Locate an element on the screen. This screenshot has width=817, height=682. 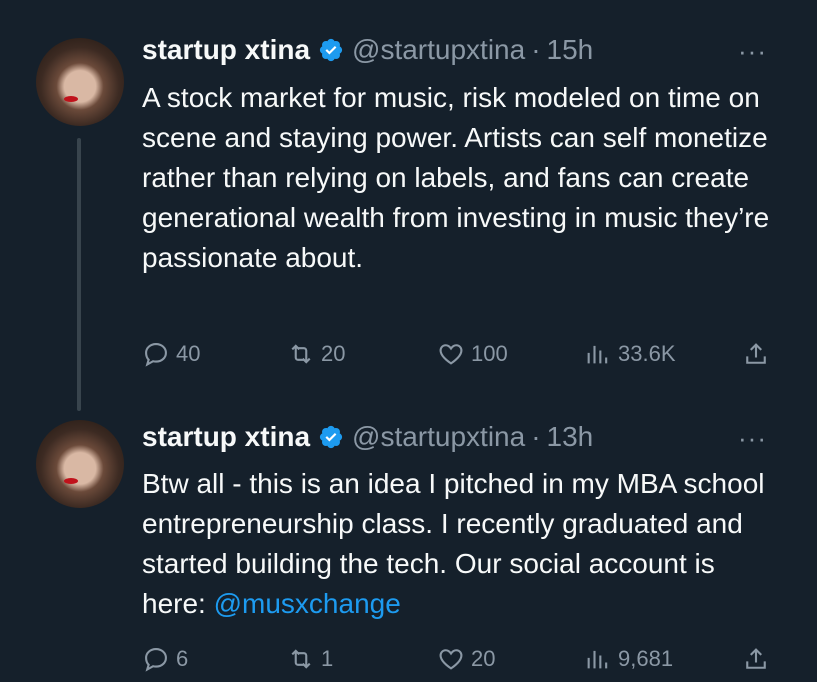
retweet-button: 1 is located at coordinates (310, 659).